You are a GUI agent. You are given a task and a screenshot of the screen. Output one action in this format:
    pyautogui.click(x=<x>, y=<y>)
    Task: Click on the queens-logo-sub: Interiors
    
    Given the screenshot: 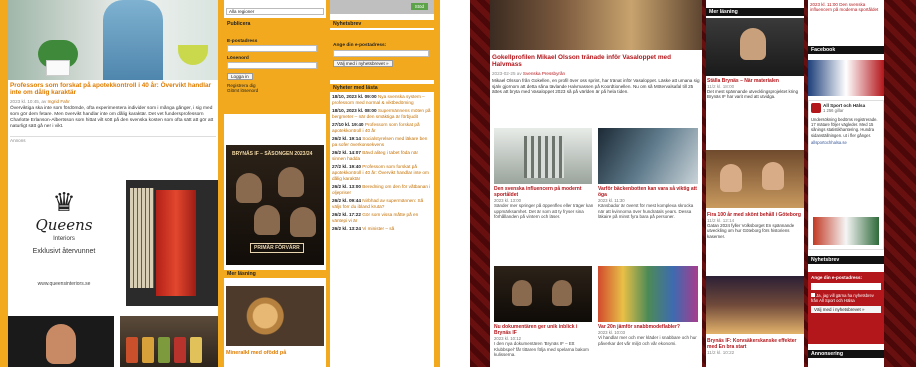 What is the action you would take?
    pyautogui.click(x=64, y=239)
    